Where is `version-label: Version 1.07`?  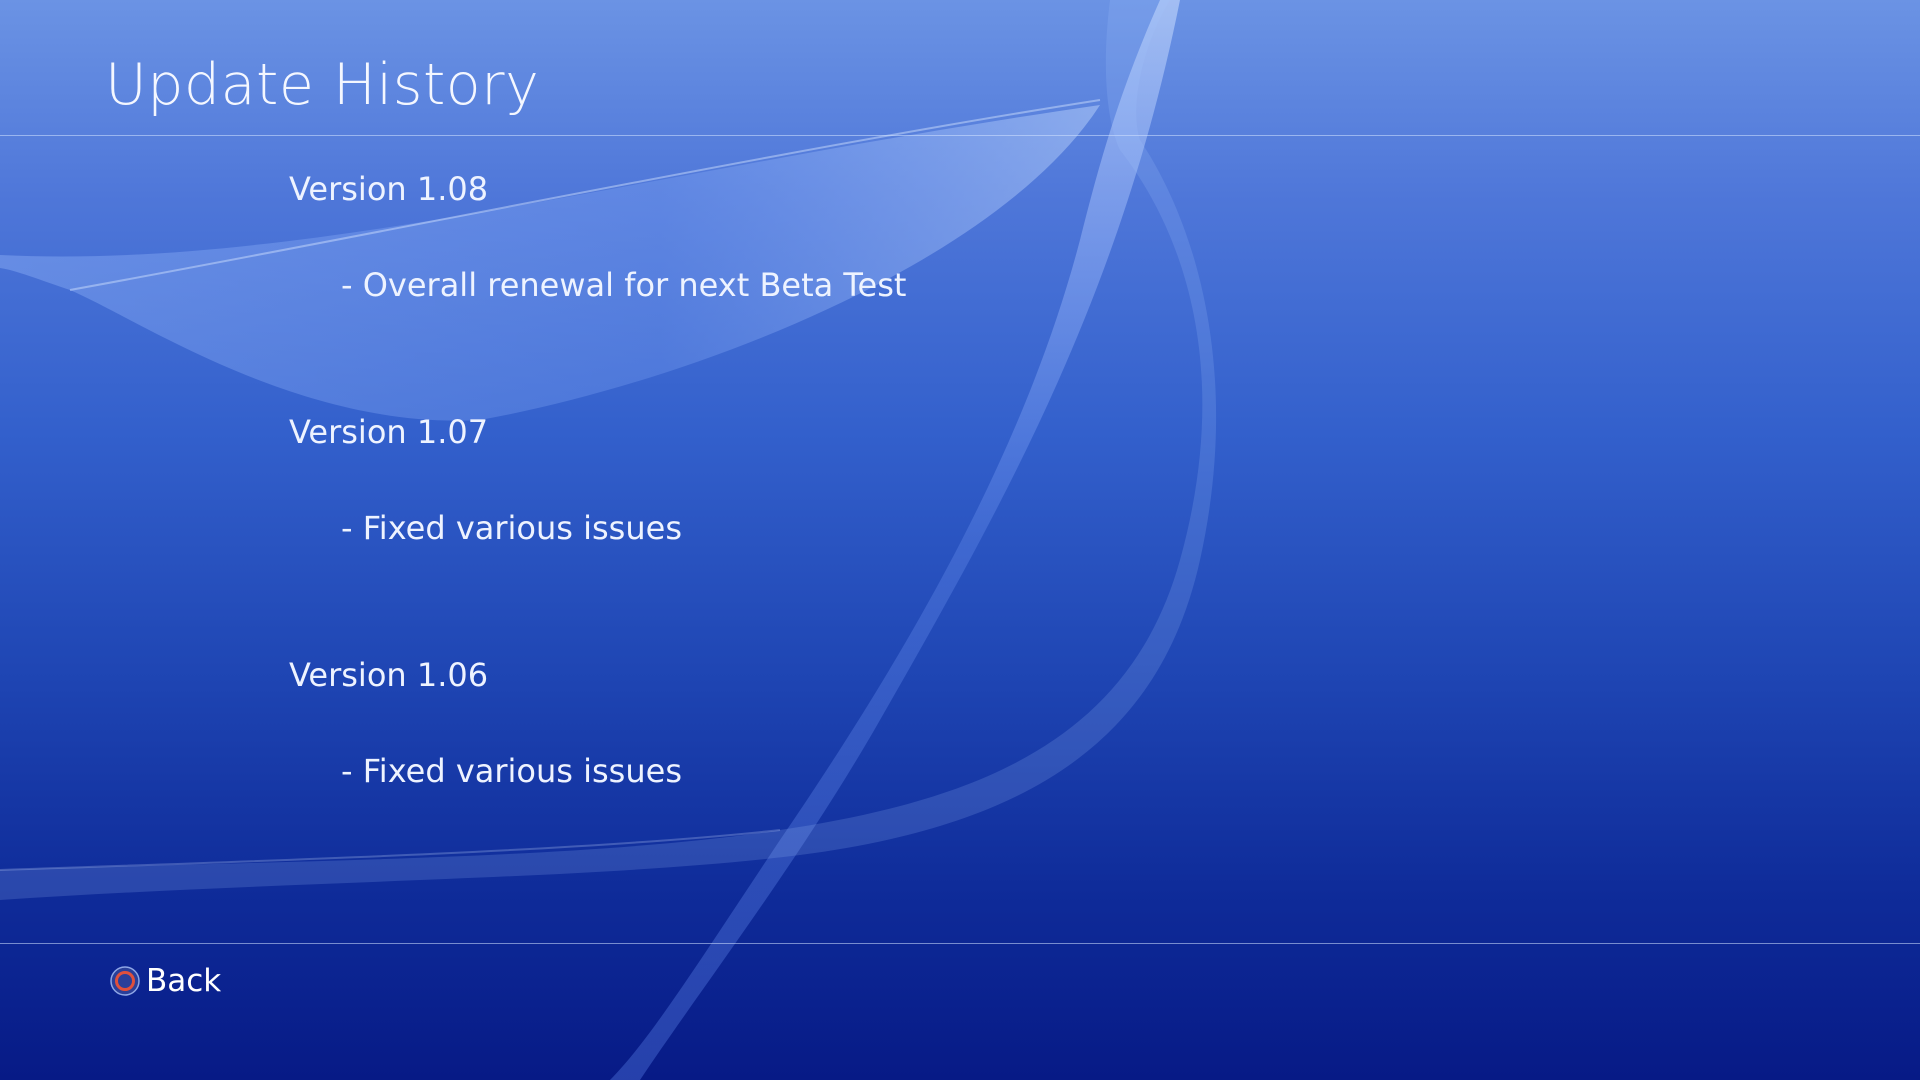 version-label: Version 1.07 is located at coordinates (389, 432).